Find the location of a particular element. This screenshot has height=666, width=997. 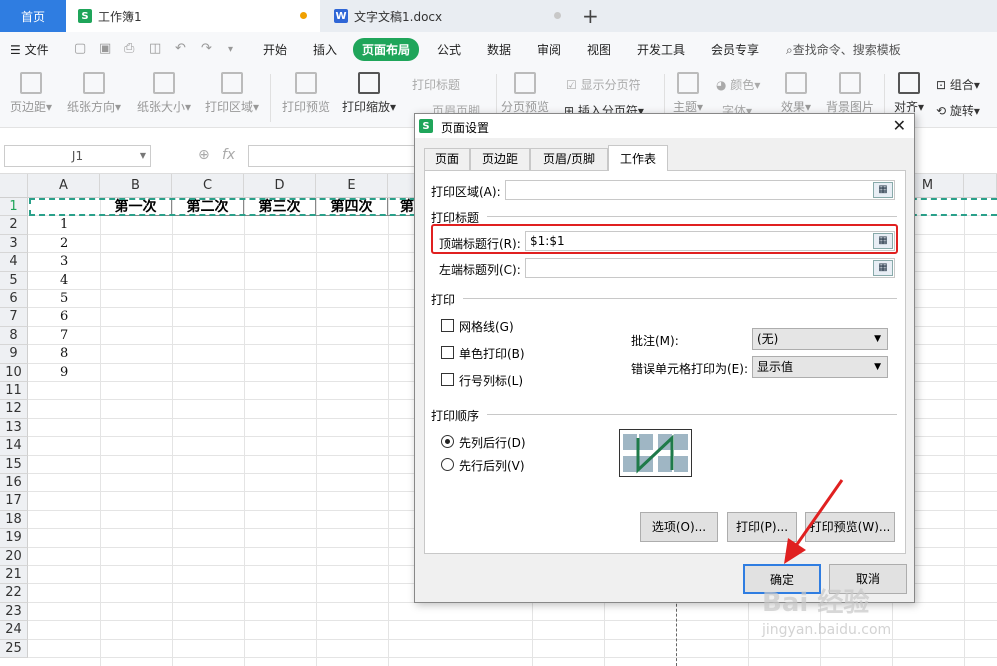

col-header-b: B is located at coordinates (136, 186).